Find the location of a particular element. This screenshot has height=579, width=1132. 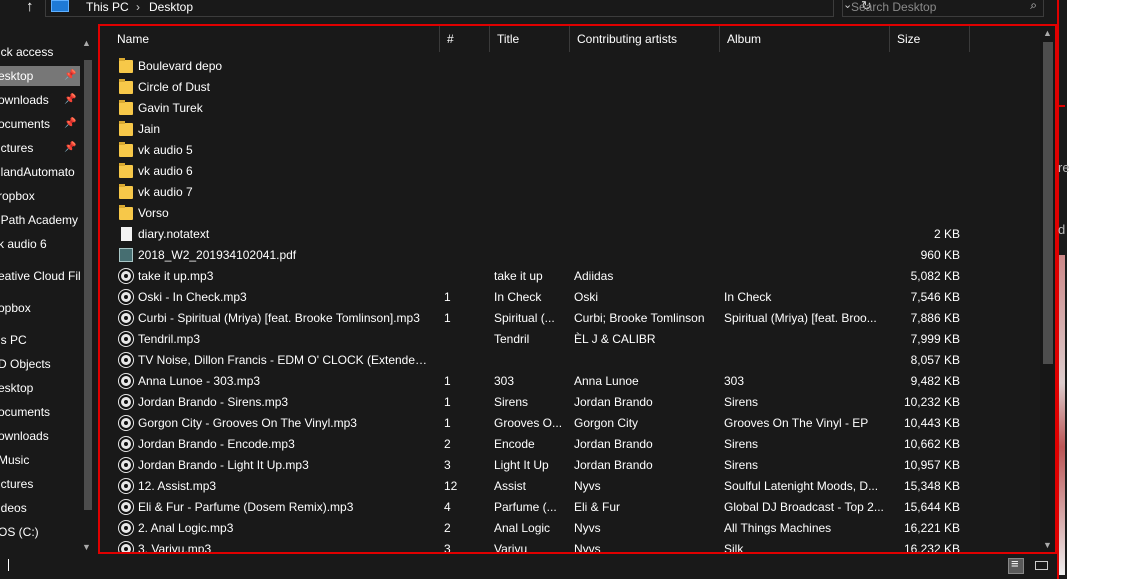

nav-item-creative-cloud-files: eative Cloud Fil is located at coordinates (44, 276).